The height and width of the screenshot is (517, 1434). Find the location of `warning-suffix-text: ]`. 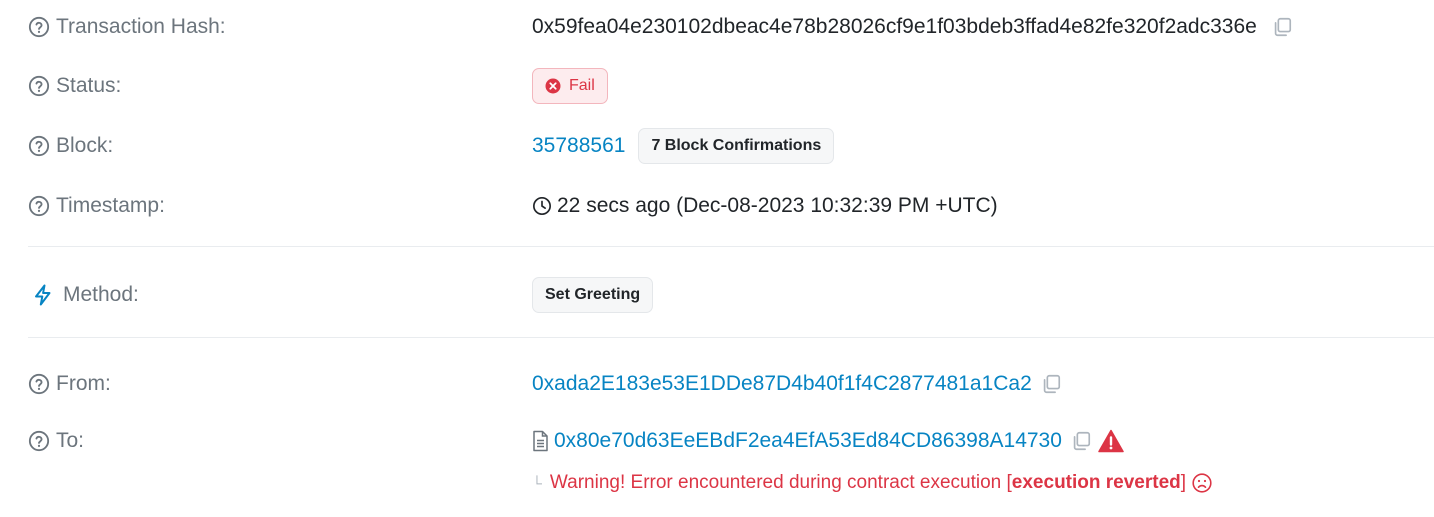

warning-suffix-text: ] is located at coordinates (1183, 482).